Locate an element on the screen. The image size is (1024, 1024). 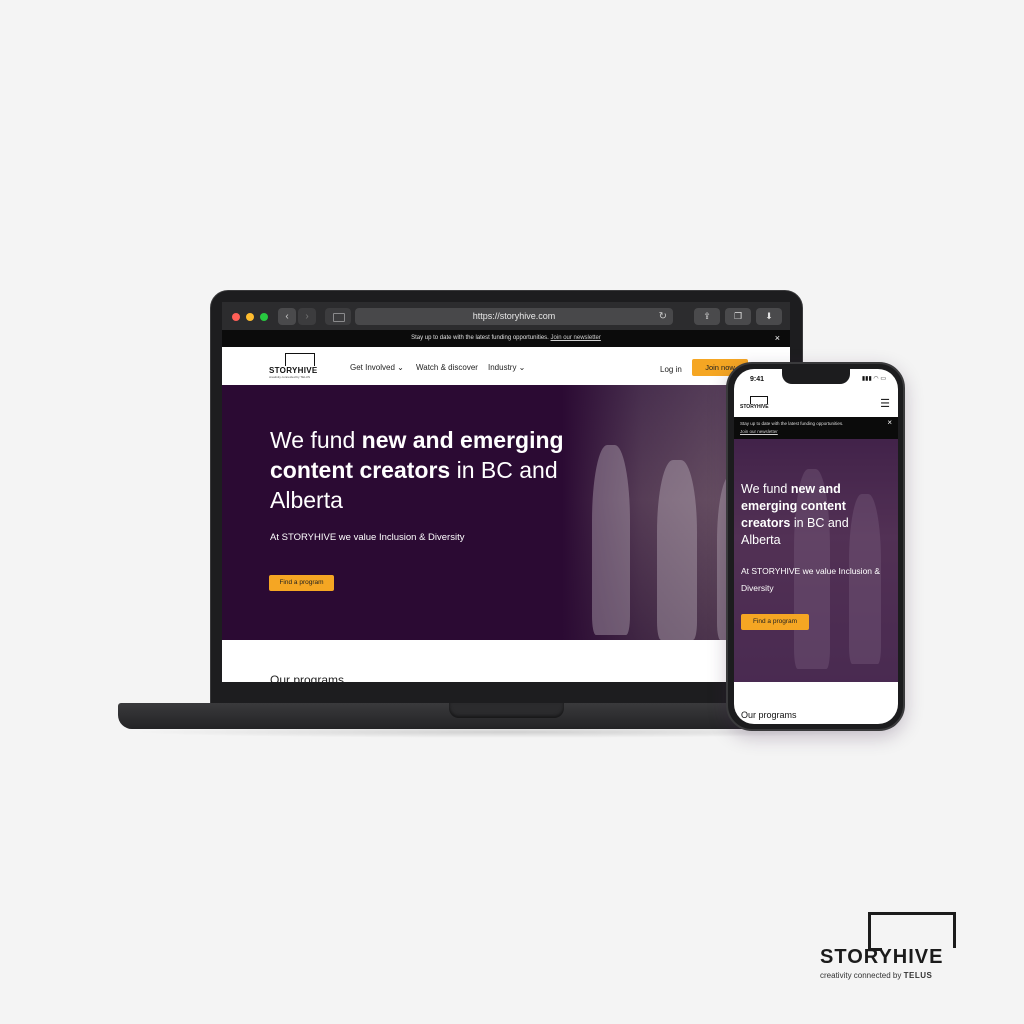
telus-wordmark: TELUS is located at coordinates (918, 975).